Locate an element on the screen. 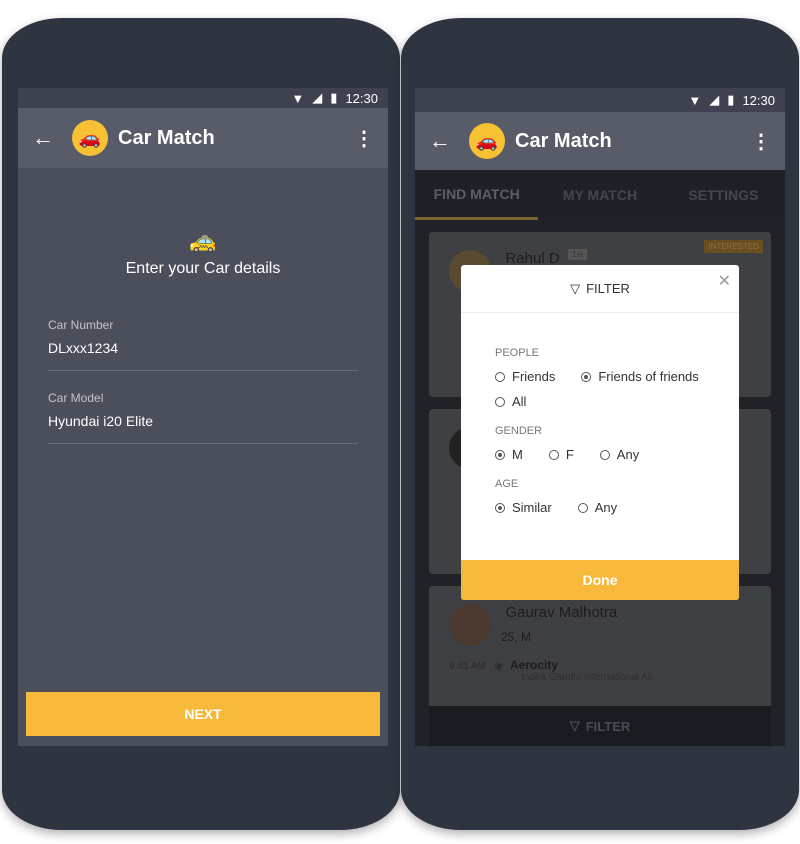 This screenshot has width=800, height=844. close-icon: ✕ is located at coordinates (724, 281).